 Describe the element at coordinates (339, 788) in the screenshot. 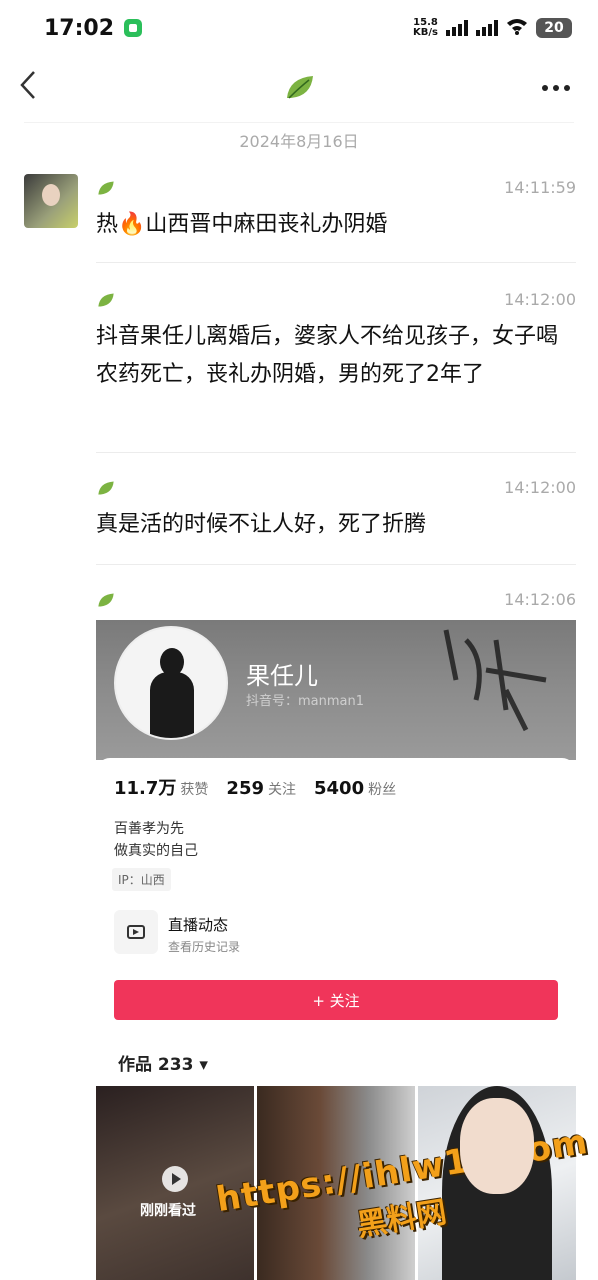

I see `fans-count: 5400` at that location.